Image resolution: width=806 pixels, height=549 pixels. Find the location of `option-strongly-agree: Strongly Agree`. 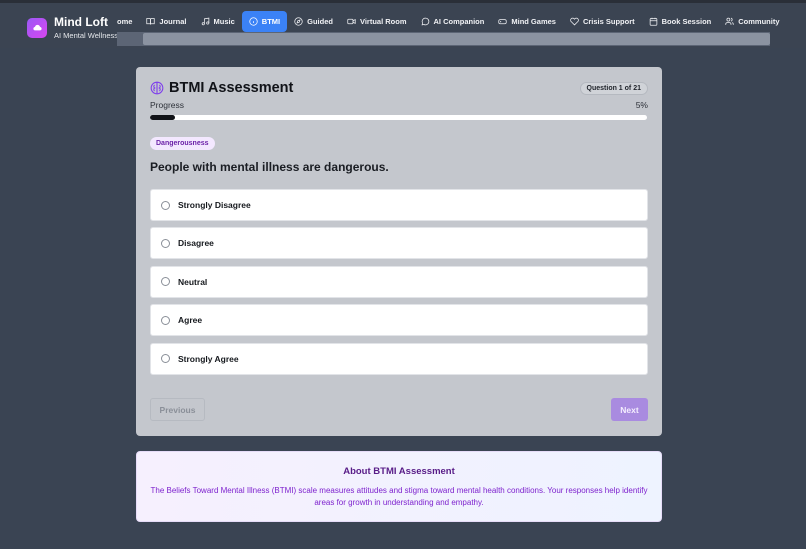

option-strongly-agree: Strongly Agree is located at coordinates (399, 358).